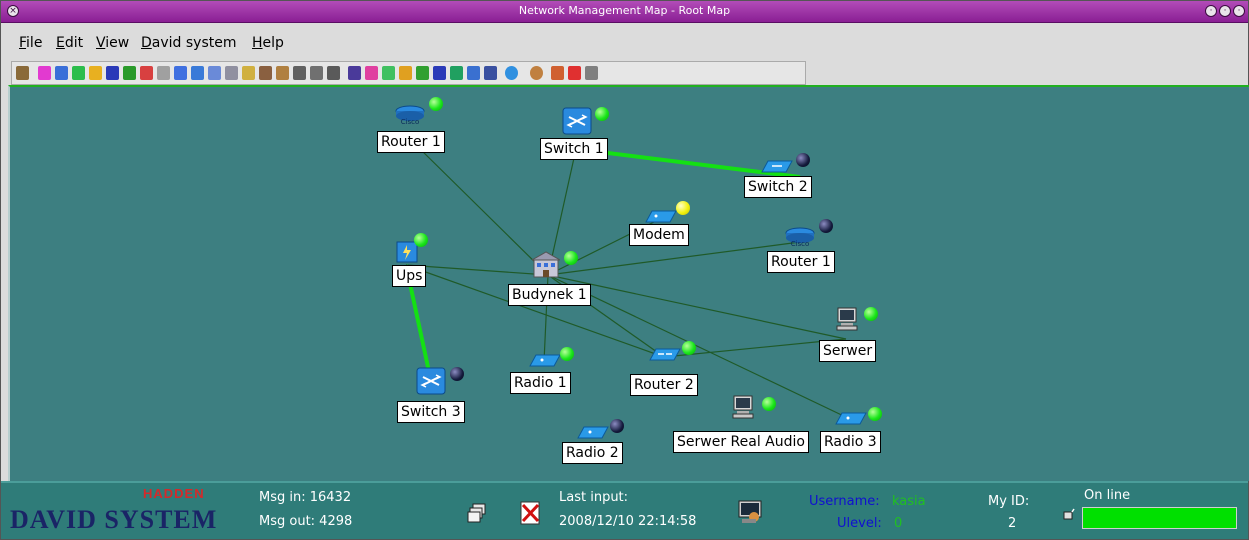  Describe the element at coordinates (422, 73) in the screenshot. I see `chart-tool-icon` at that location.